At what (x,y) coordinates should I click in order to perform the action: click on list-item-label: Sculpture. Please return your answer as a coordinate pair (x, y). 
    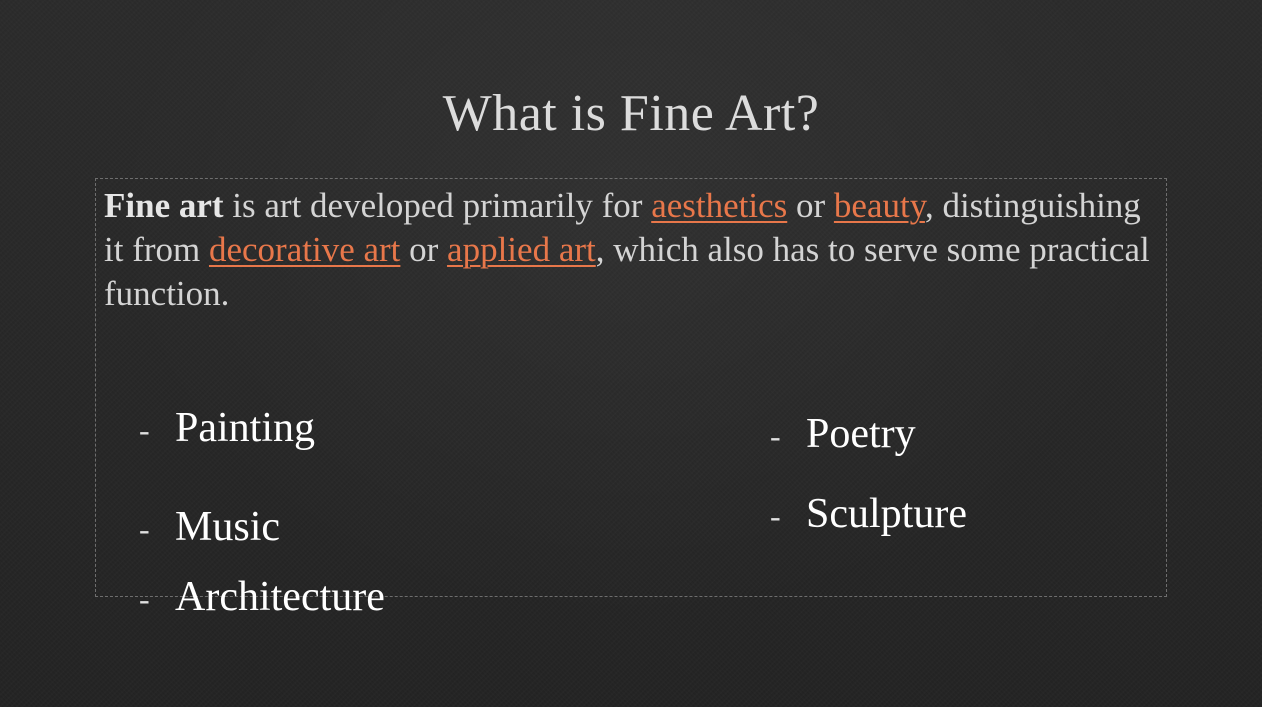
    Looking at the image, I should click on (886, 514).